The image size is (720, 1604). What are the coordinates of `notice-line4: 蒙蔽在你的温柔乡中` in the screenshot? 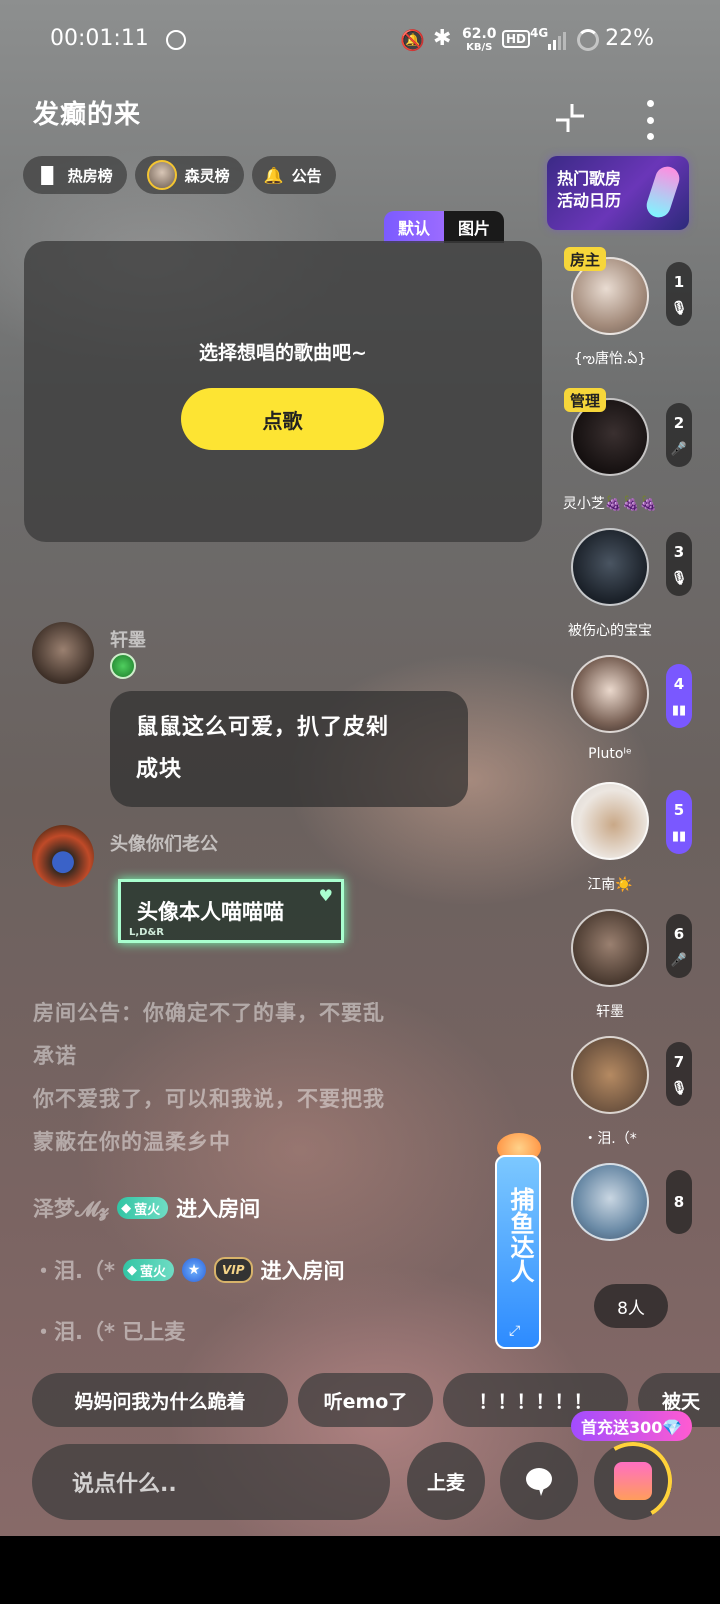 It's located at (132, 1142).